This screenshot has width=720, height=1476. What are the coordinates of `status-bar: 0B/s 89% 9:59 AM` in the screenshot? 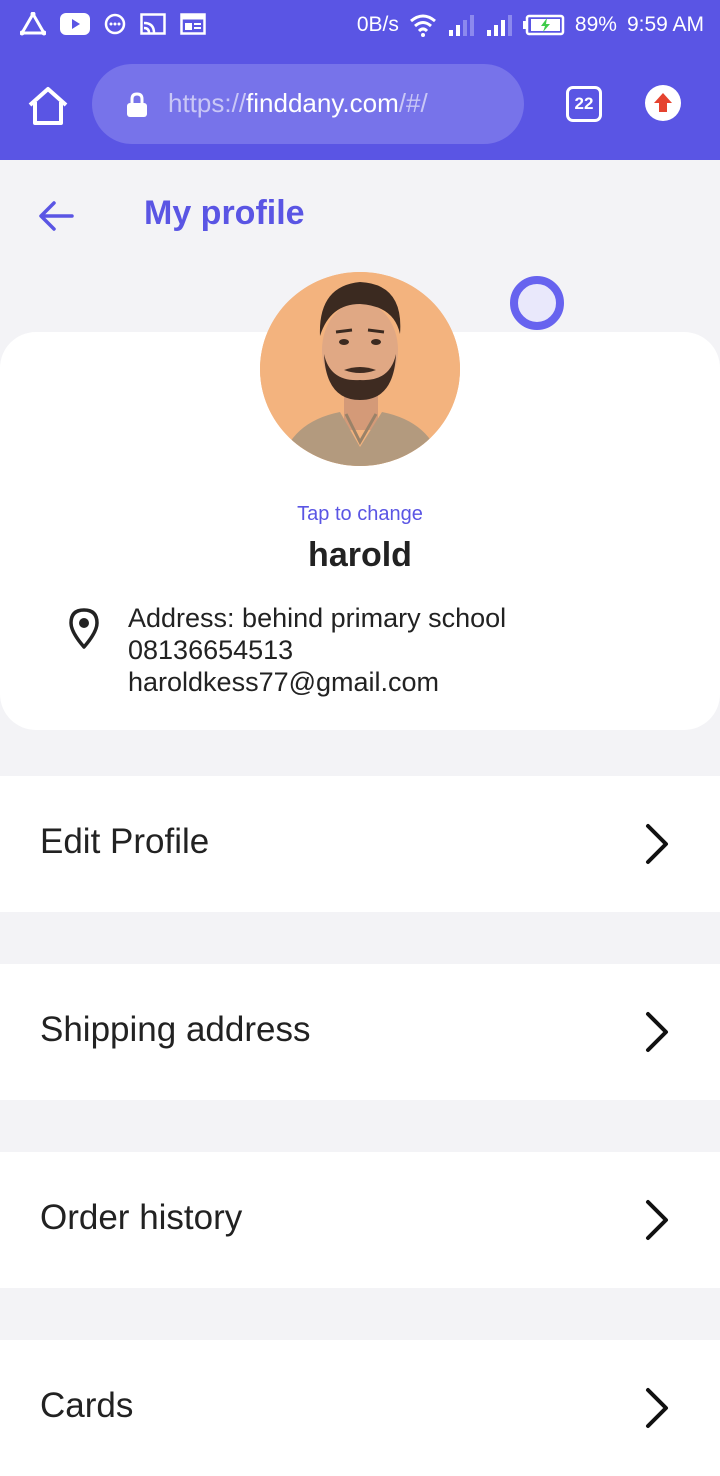 It's located at (360, 26).